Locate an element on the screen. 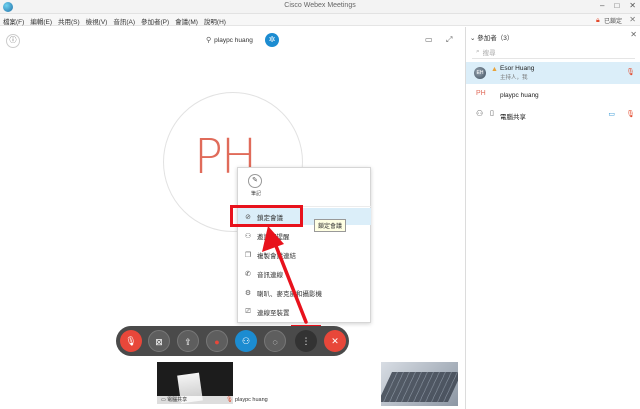  copy-icon: ❐ is located at coordinates (248, 255).